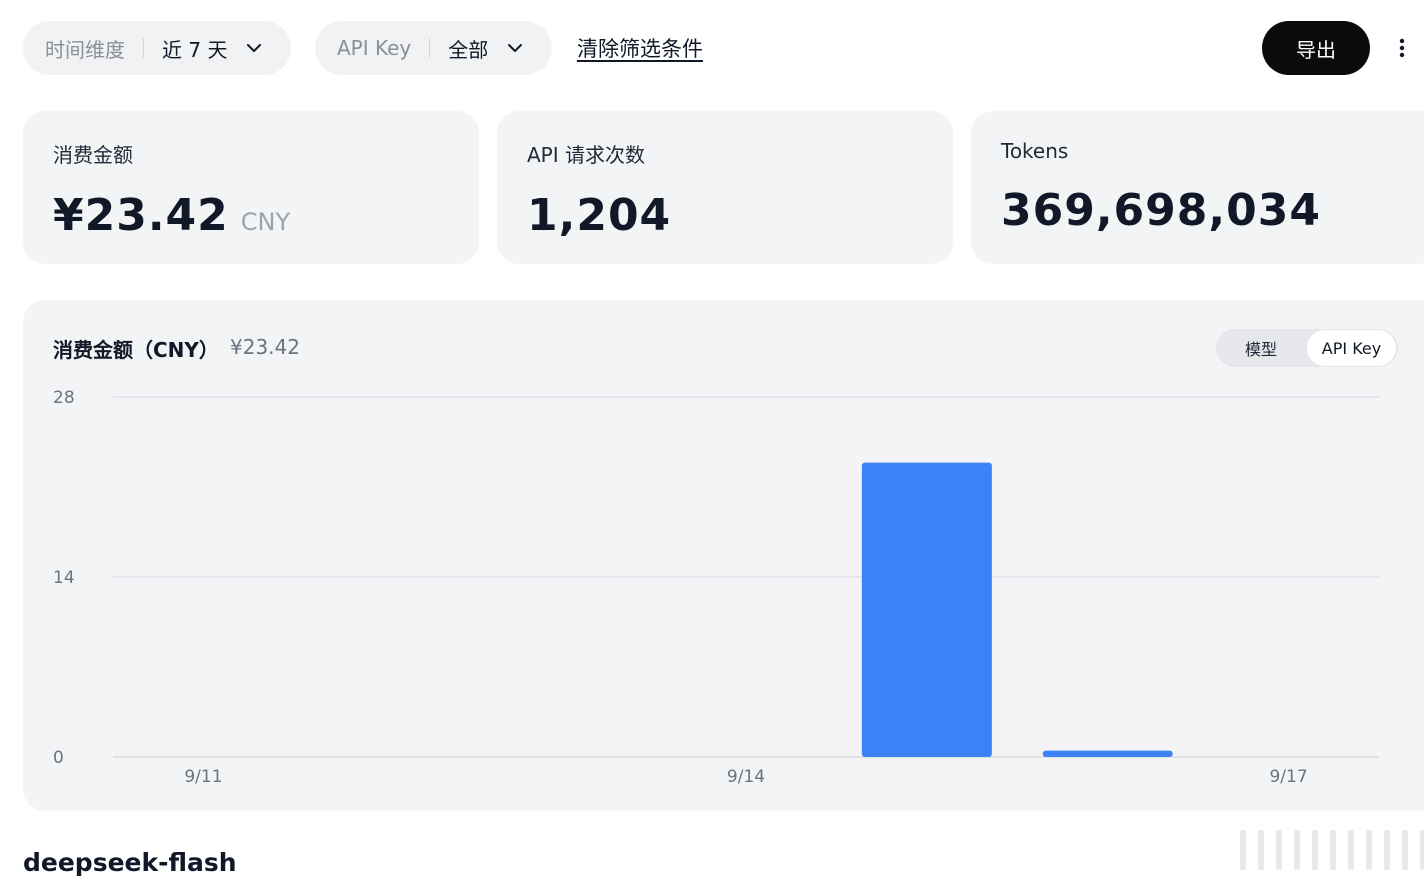 The width and height of the screenshot is (1424, 890). Describe the element at coordinates (1316, 48) in the screenshot. I see `export-button: 导出` at that location.